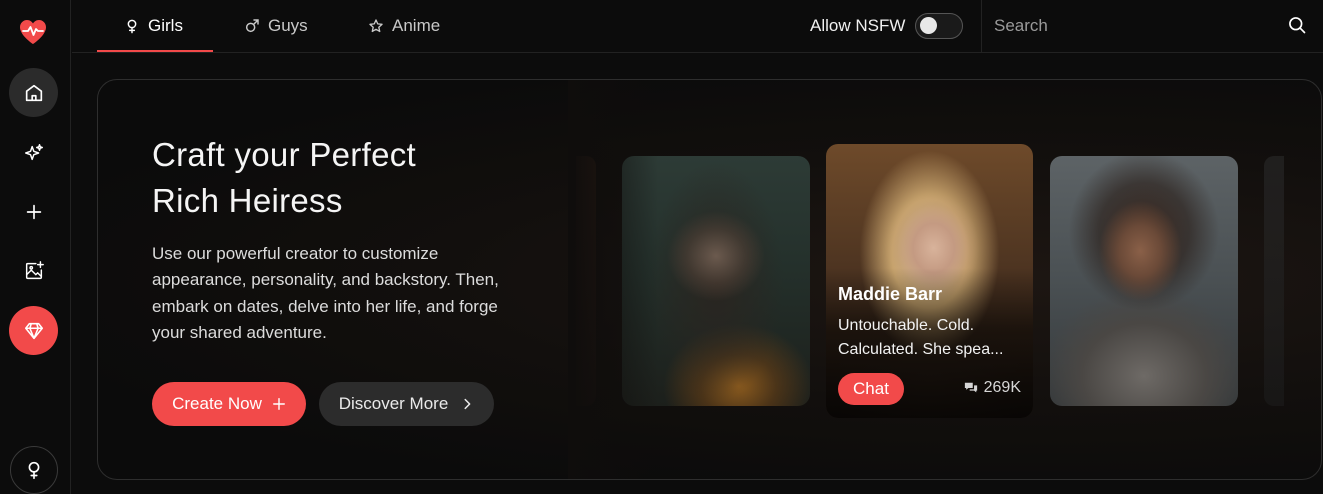 This screenshot has width=1323, height=494. I want to click on sidebar-item-home, so click(33, 92).